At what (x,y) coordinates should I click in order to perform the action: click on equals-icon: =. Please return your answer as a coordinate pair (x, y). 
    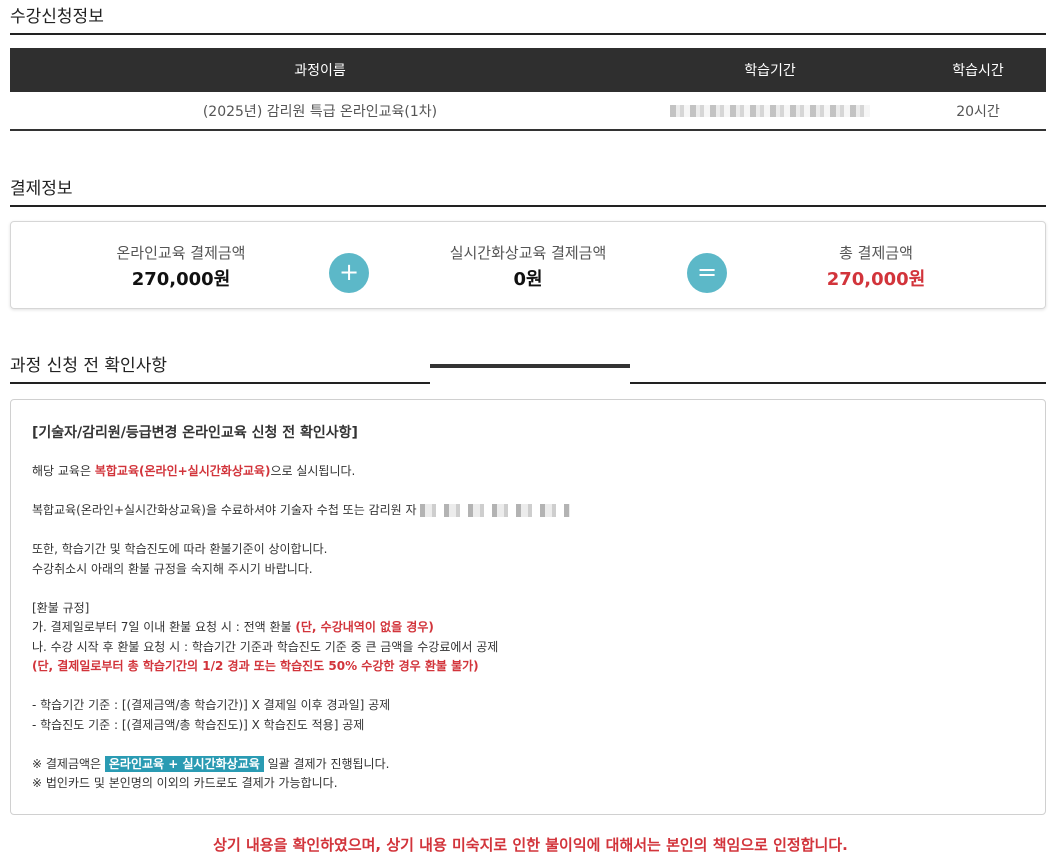
    Looking at the image, I should click on (707, 273).